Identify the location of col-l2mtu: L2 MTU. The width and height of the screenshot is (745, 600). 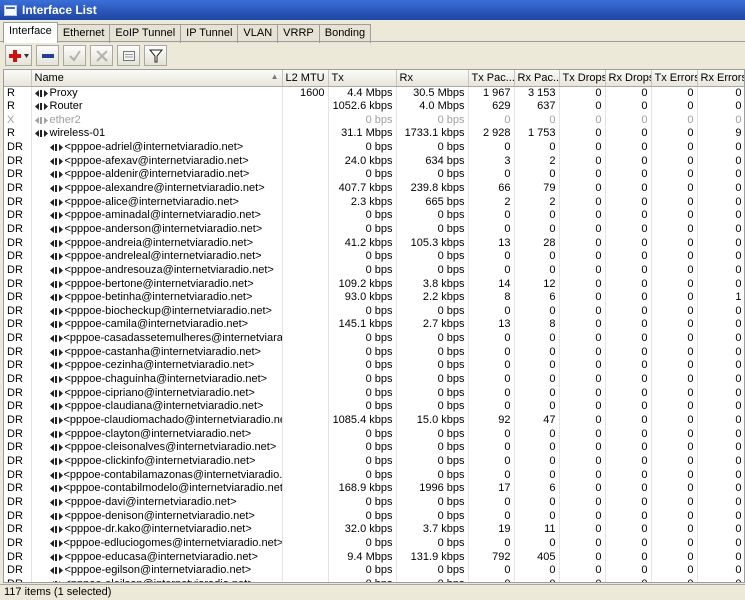
(305, 78).